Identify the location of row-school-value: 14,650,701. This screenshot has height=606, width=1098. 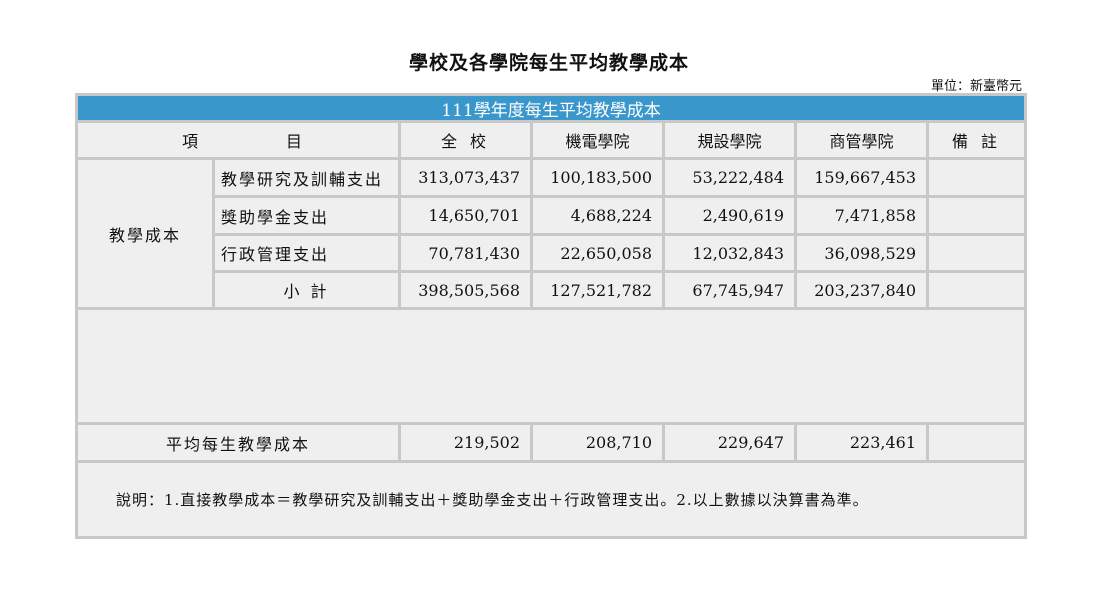
(465, 215).